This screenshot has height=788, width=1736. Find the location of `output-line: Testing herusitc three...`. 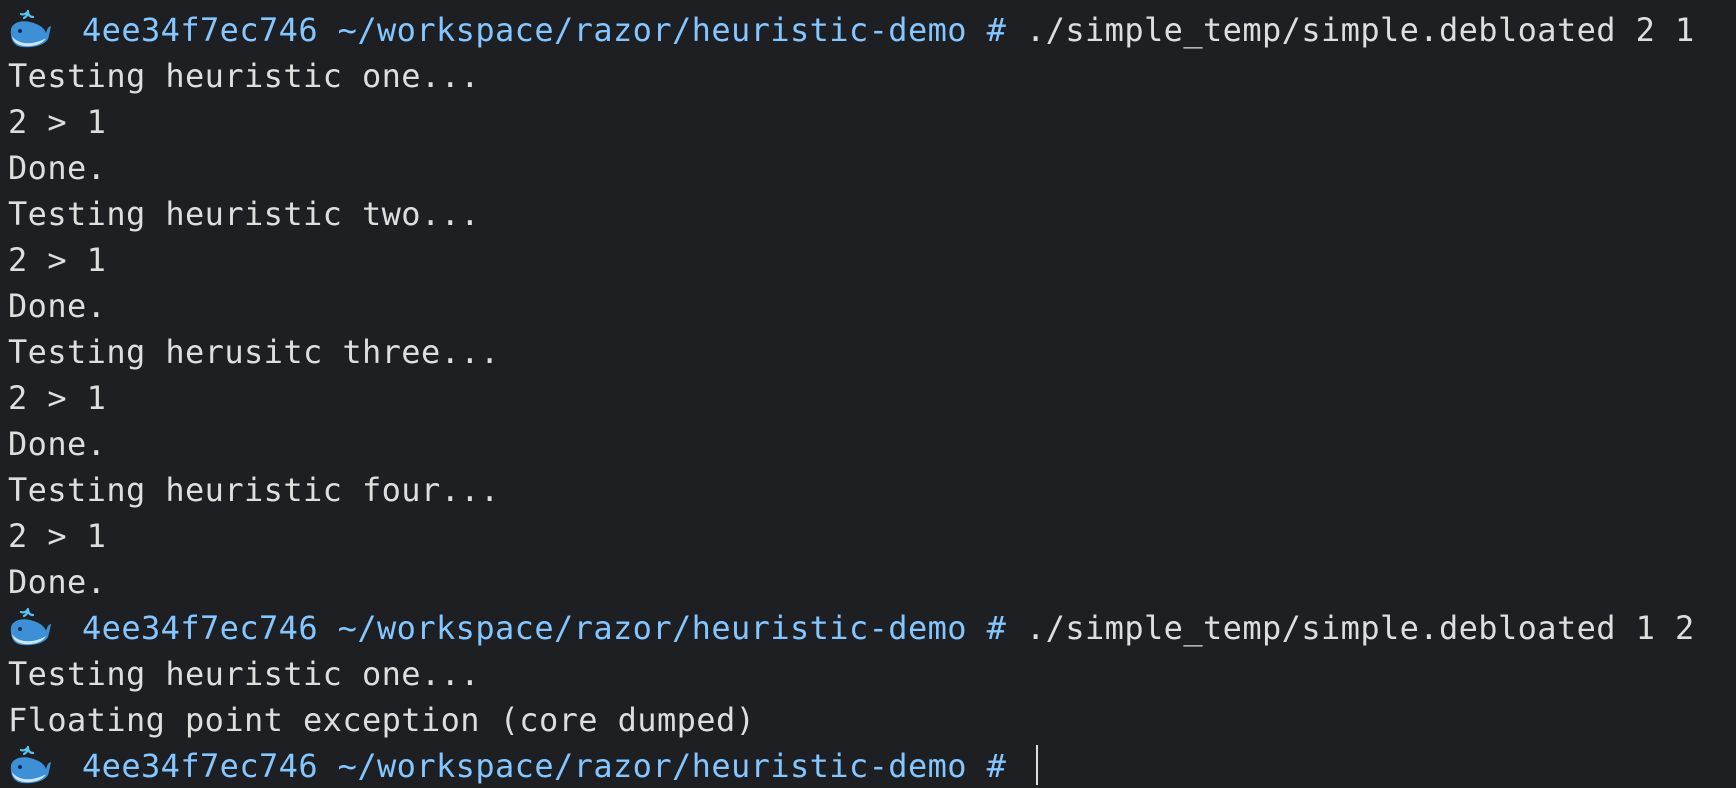

output-line: Testing herusitc three... is located at coordinates (254, 352).